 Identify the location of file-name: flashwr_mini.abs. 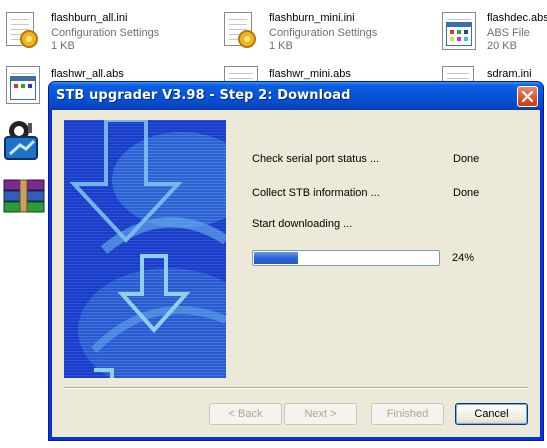
(310, 74).